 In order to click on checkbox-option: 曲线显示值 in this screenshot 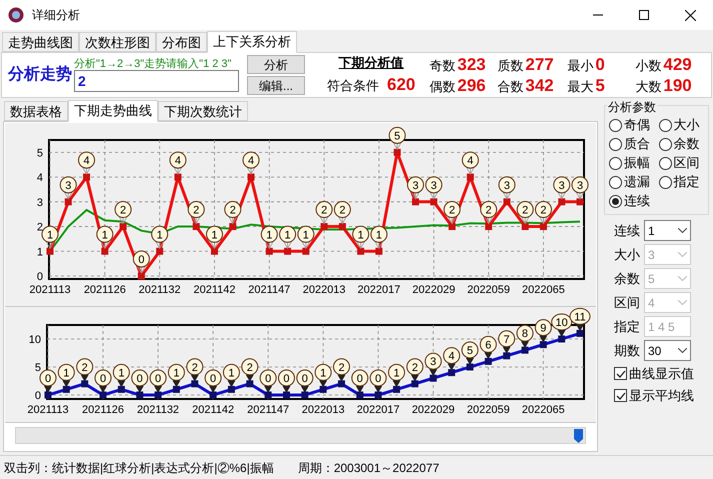, I will do `click(661, 373)`.